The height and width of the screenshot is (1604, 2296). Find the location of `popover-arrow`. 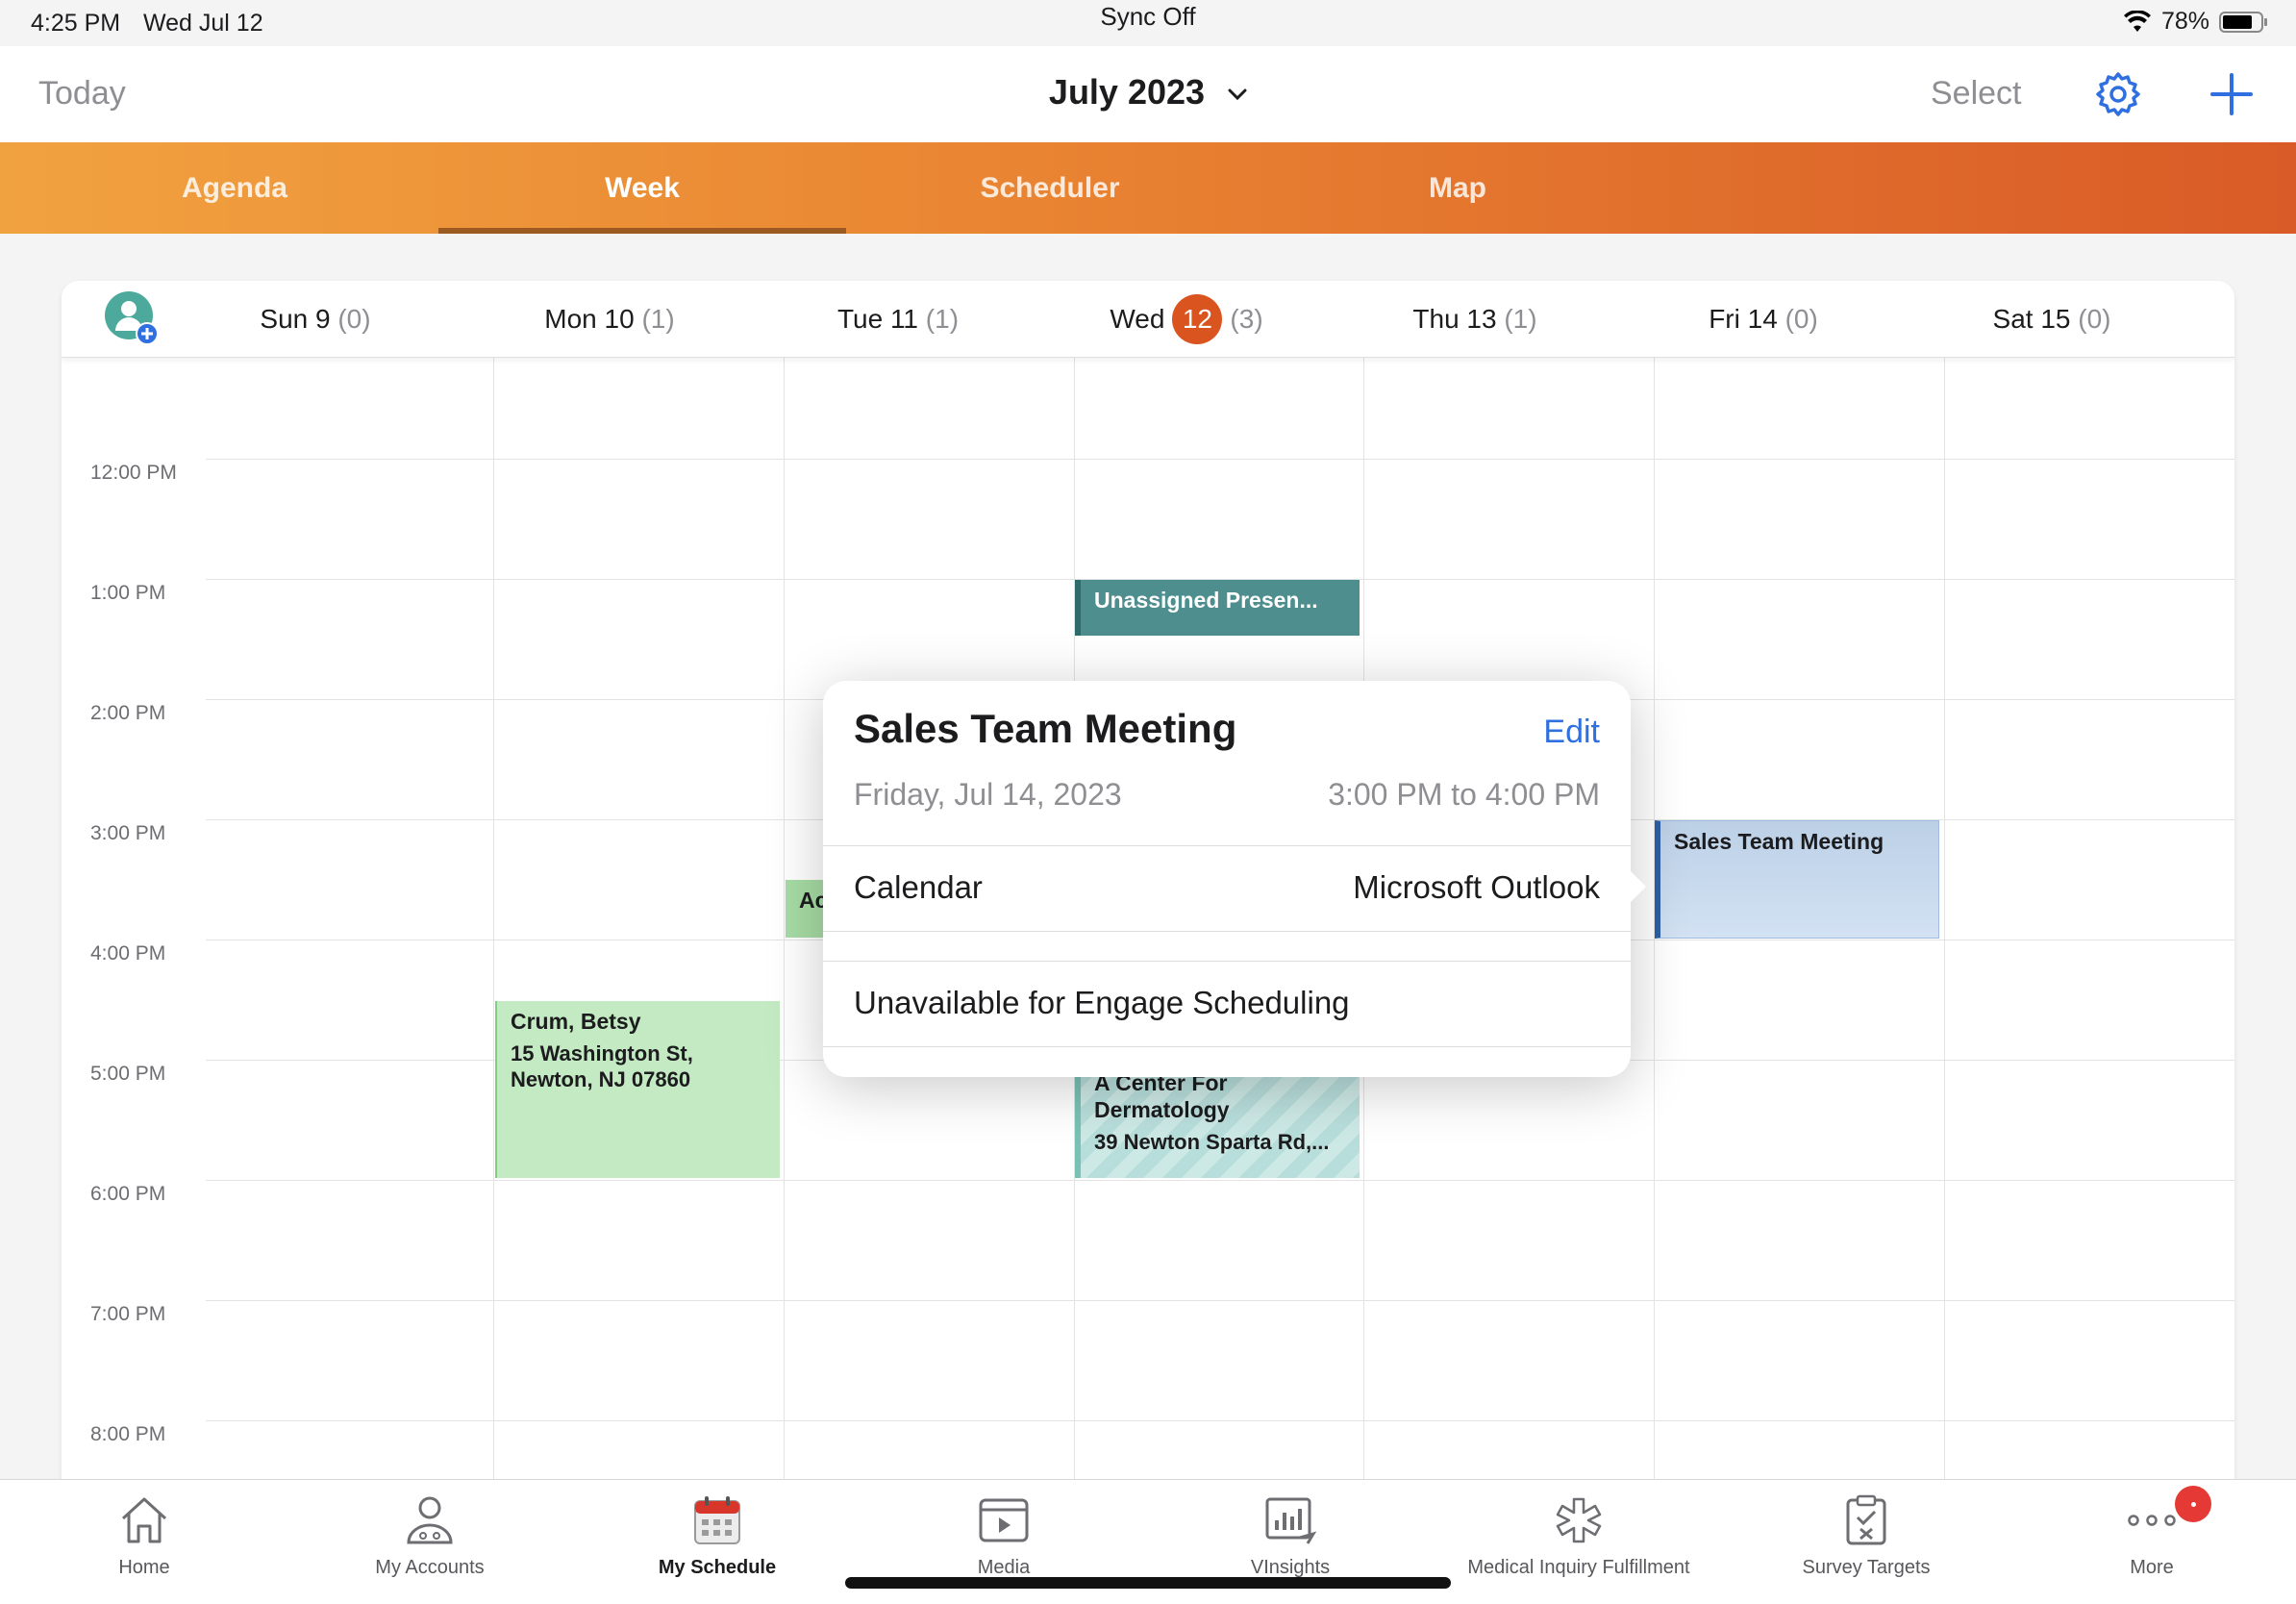

popover-arrow is located at coordinates (1636, 886).